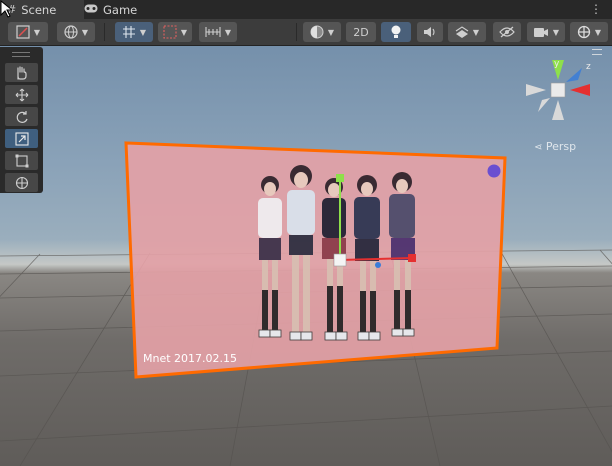 Image resolution: width=612 pixels, height=466 pixels. I want to click on rotate-icon, so click(22, 116).